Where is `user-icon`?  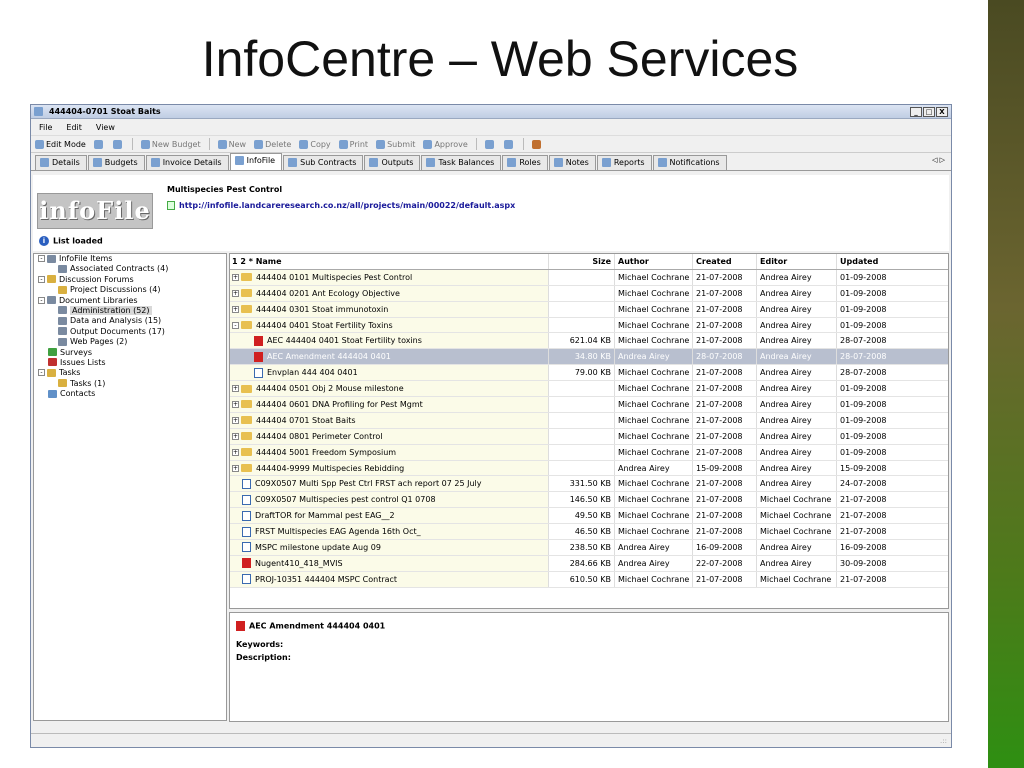
user-icon is located at coordinates (536, 144).